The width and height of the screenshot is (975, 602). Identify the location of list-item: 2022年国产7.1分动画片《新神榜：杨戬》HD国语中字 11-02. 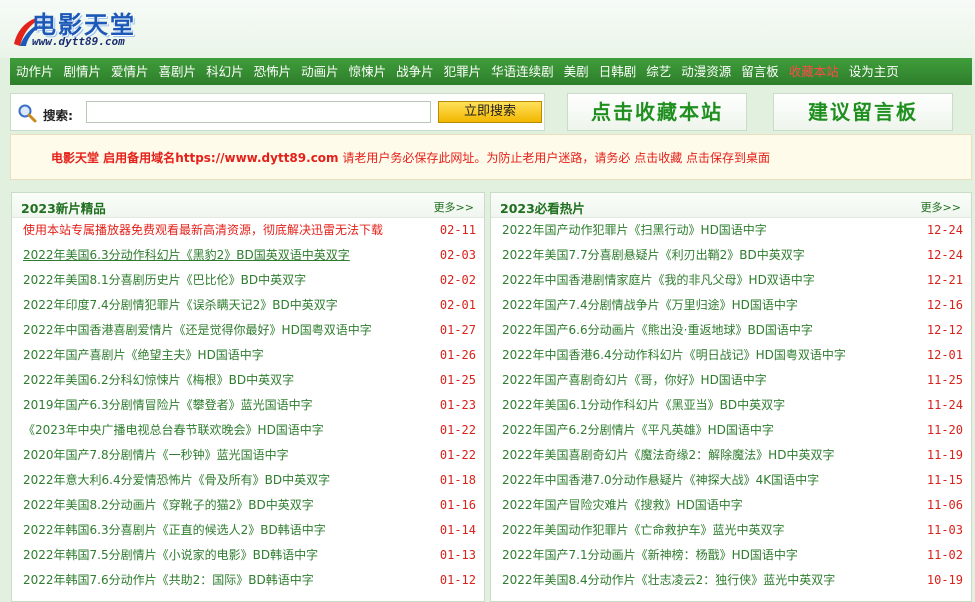
(731, 555).